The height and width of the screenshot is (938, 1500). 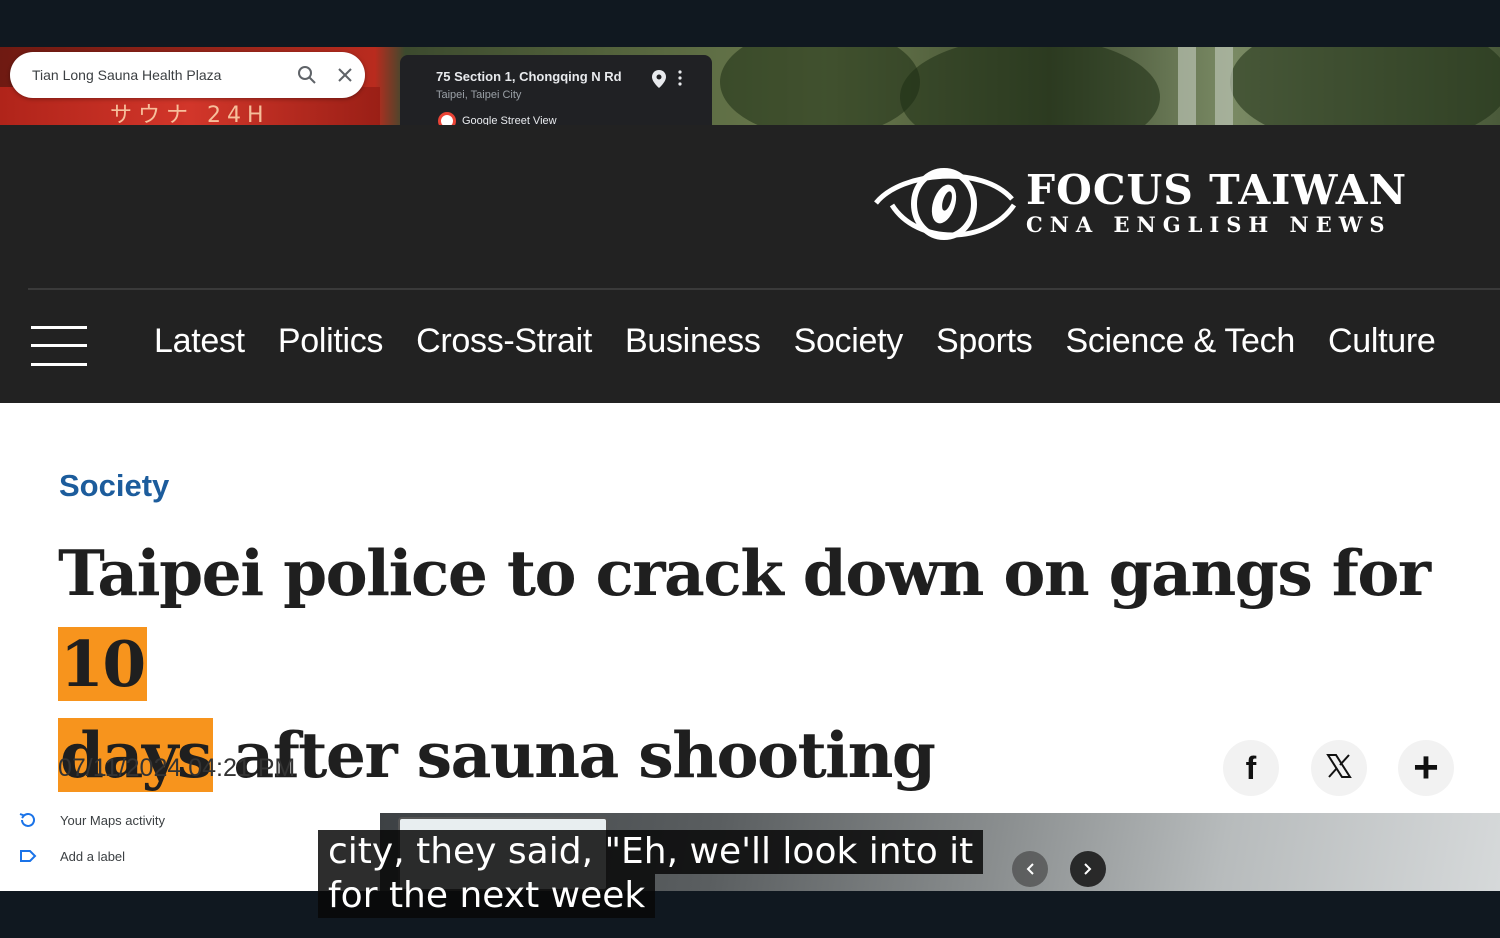 I want to click on nav-item-culture: Culture, so click(x=1382, y=341).